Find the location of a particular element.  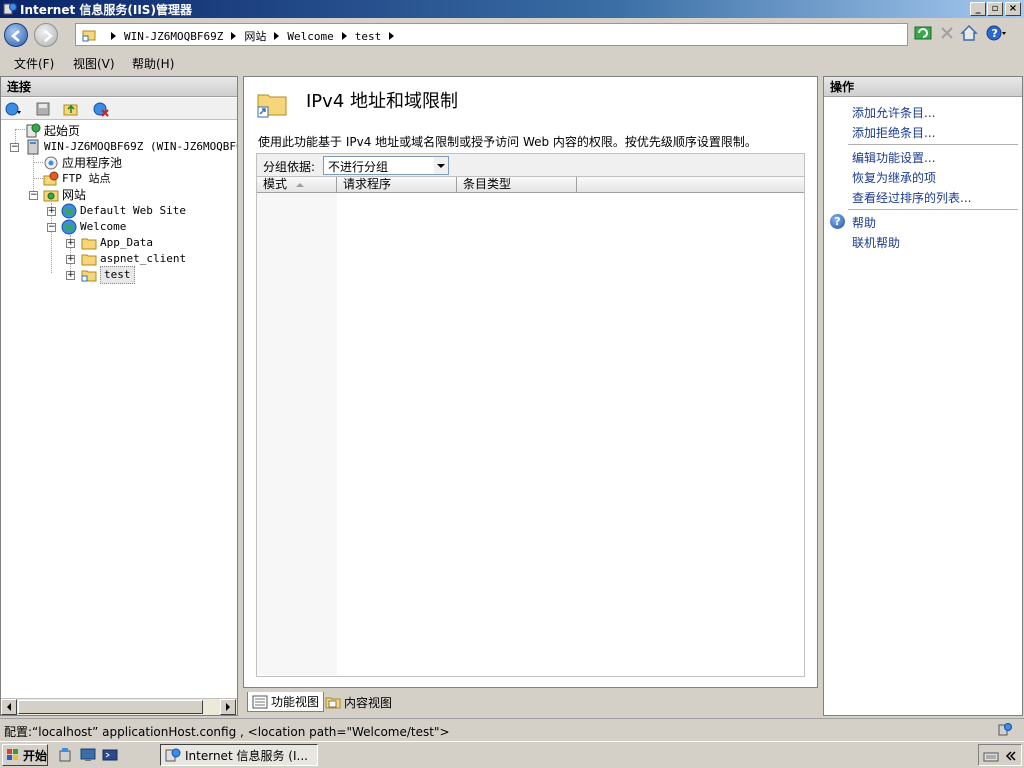

tree-item-start-page: 起始页 is located at coordinates (52, 131).